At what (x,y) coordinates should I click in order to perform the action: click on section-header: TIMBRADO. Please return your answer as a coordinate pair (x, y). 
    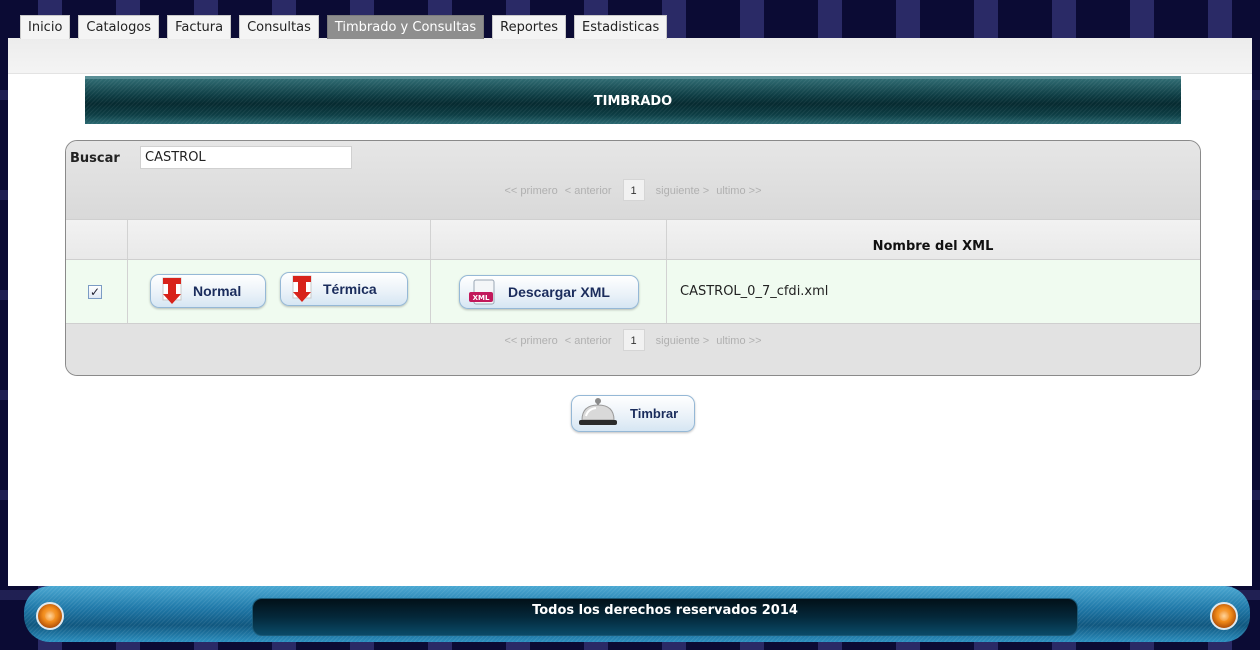
    Looking at the image, I should click on (633, 100).